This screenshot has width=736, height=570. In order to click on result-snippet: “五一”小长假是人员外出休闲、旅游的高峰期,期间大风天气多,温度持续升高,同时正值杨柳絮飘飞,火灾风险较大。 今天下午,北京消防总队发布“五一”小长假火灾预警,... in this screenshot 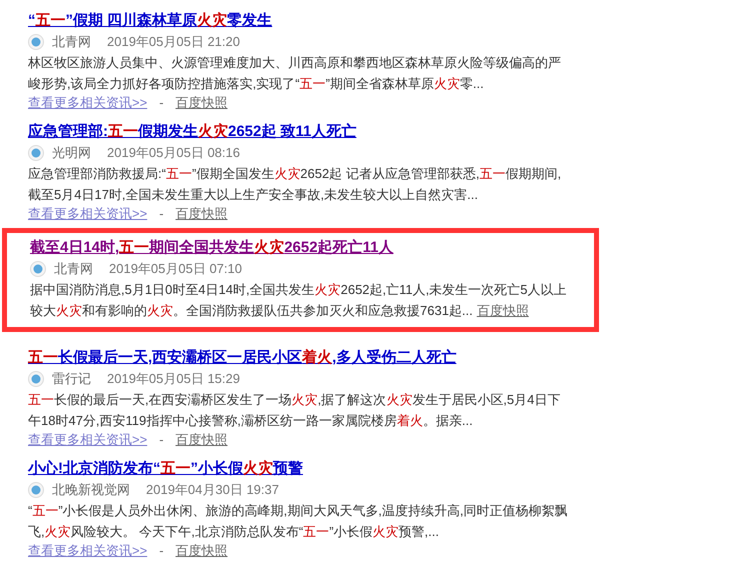, I will do `click(298, 521)`.